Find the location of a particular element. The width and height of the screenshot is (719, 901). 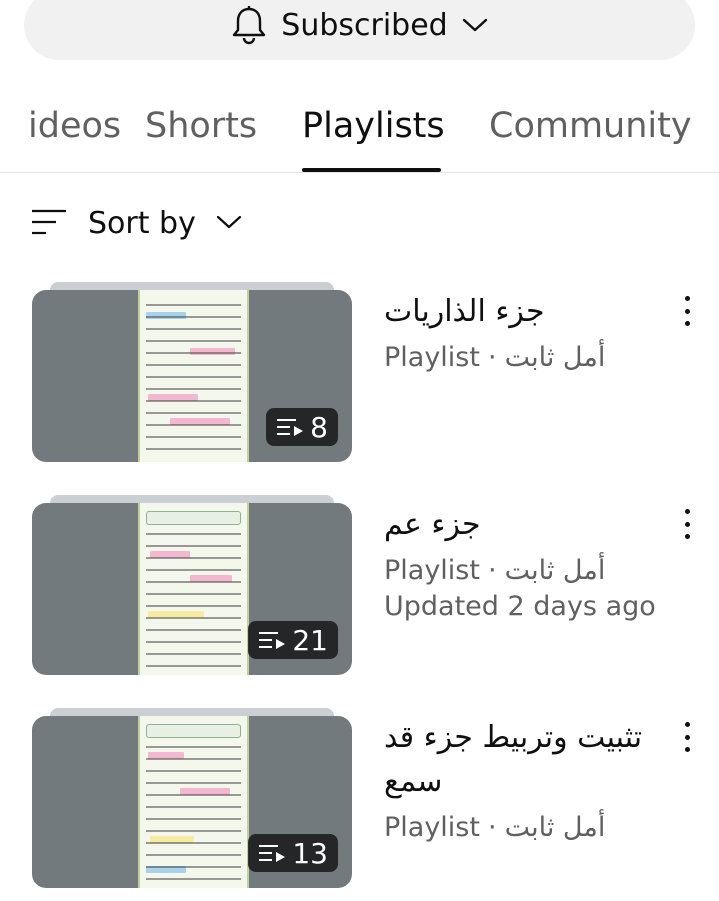

tab-community: Community is located at coordinates (590, 126).